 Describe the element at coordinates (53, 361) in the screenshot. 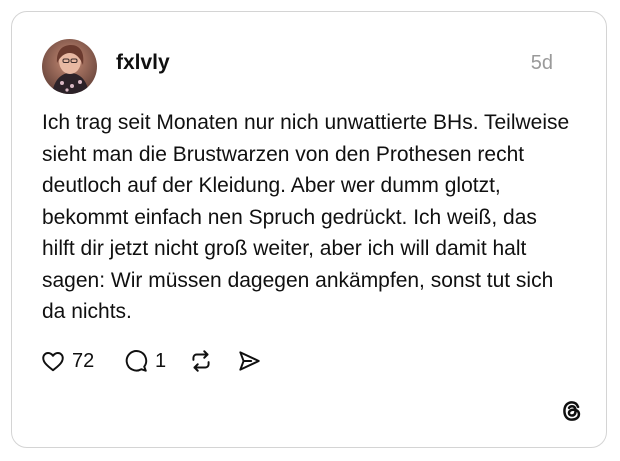

I see `heart-icon` at that location.